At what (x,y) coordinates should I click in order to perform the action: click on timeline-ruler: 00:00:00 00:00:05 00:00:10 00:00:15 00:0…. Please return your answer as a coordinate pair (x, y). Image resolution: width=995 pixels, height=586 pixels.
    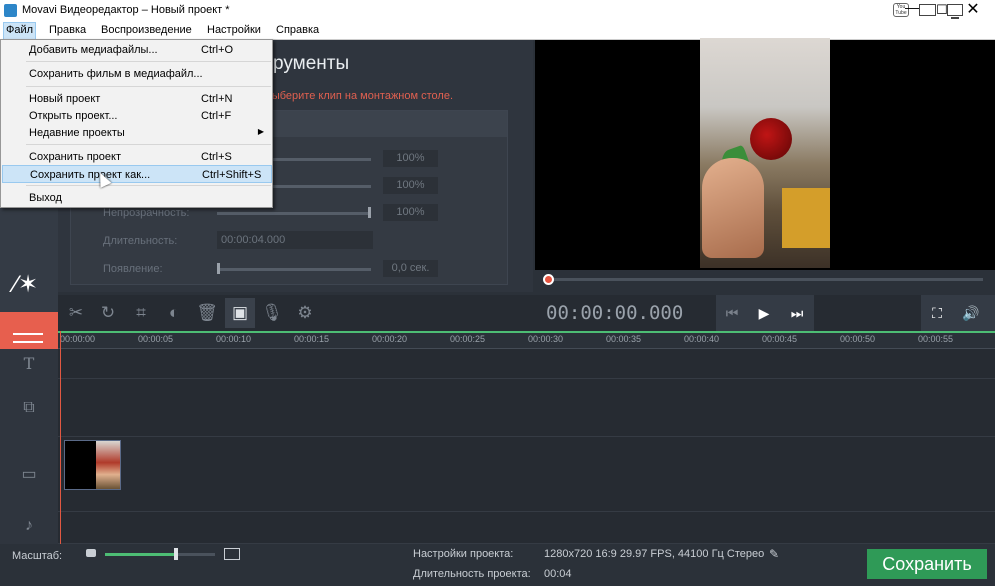
    Looking at the image, I should click on (526, 340).